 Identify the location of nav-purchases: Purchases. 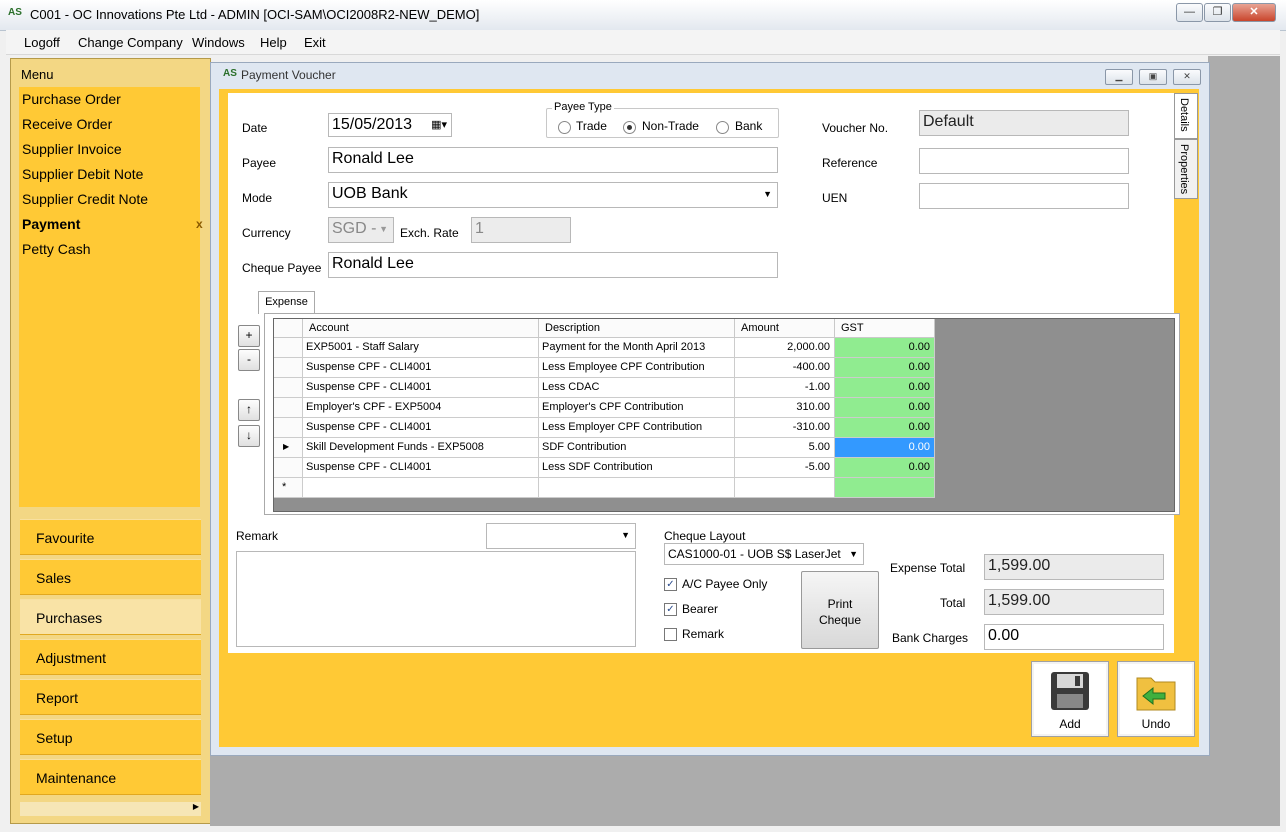
(110, 617).